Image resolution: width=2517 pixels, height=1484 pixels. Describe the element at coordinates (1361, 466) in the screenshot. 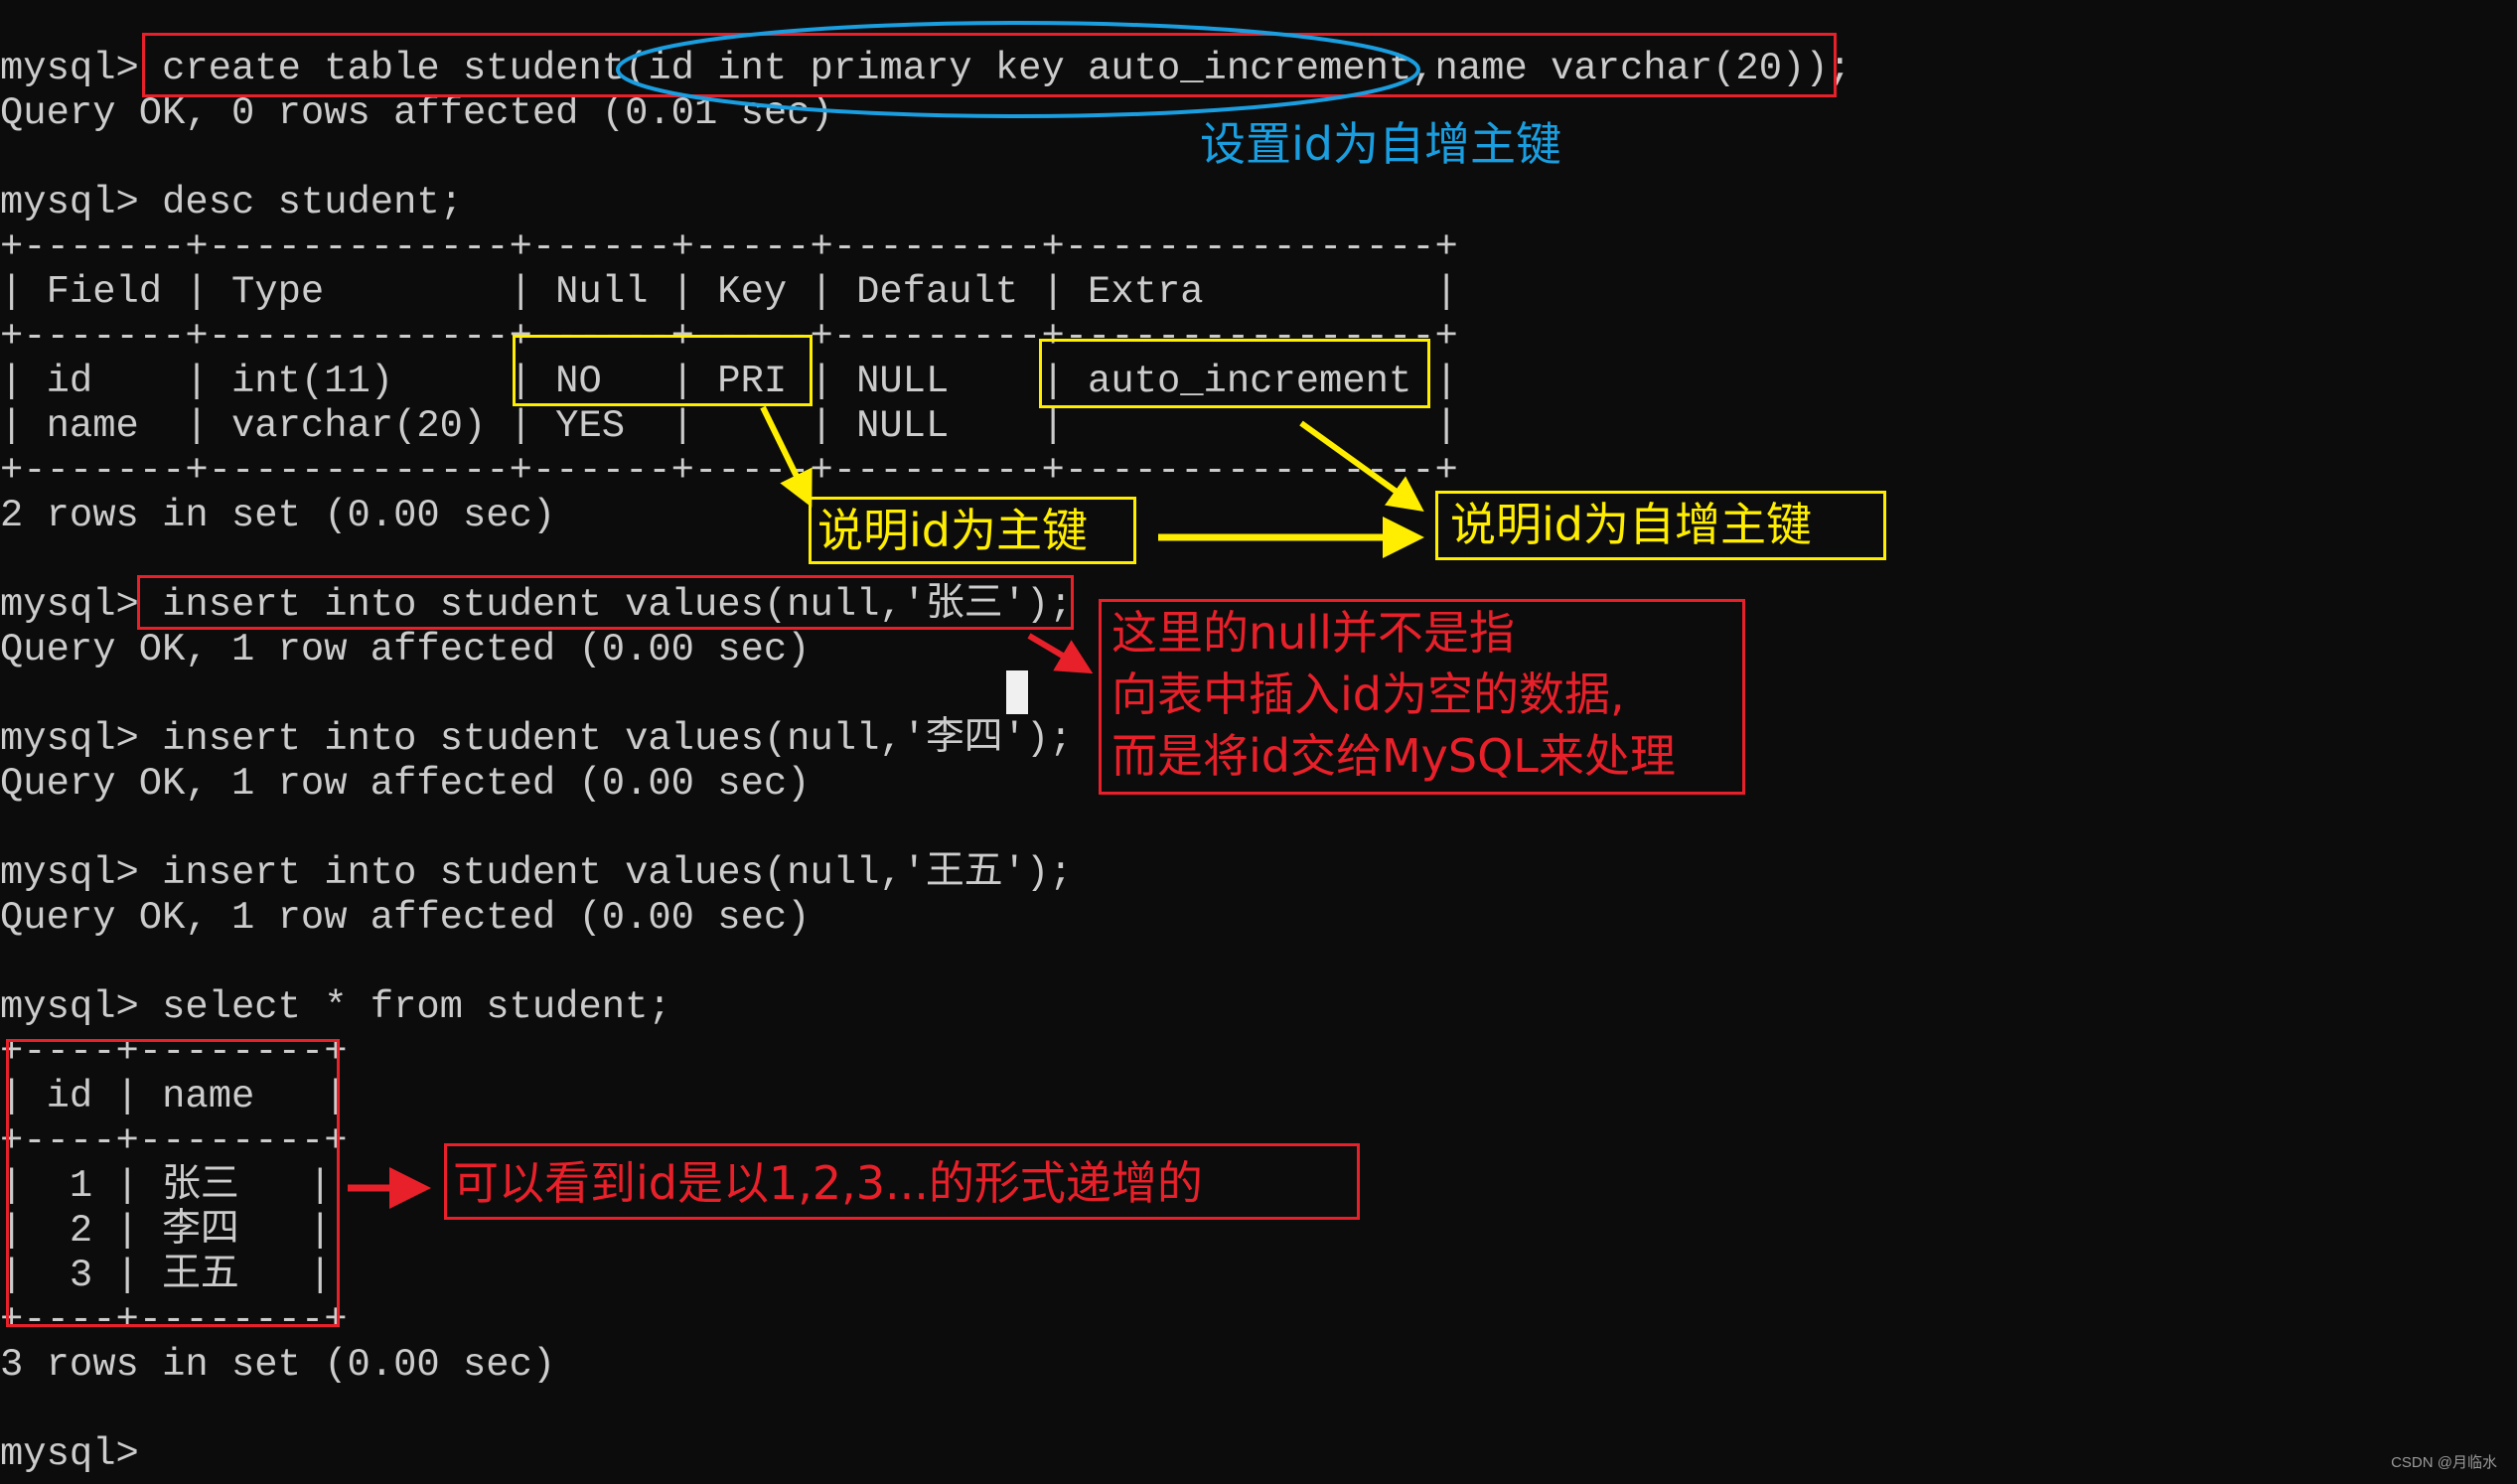

I see `arrow-to-auto-pk-note` at that location.